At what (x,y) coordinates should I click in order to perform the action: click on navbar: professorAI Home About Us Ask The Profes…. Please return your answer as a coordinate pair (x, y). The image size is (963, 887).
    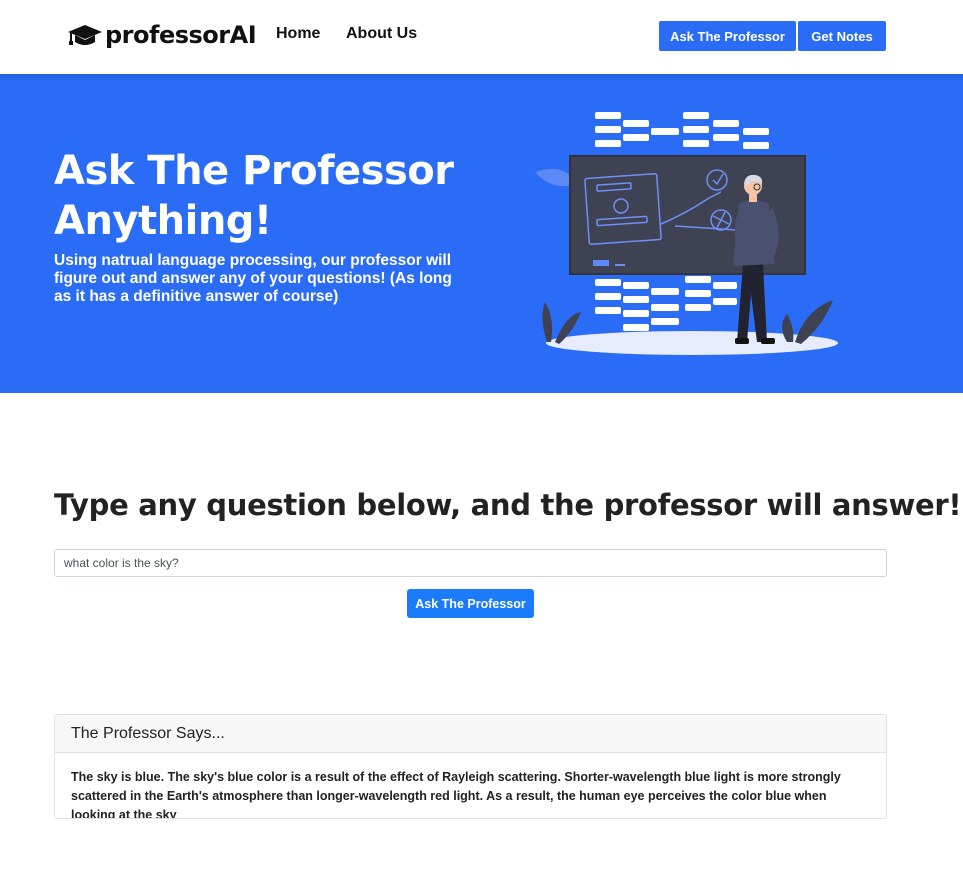
    Looking at the image, I should click on (481, 37).